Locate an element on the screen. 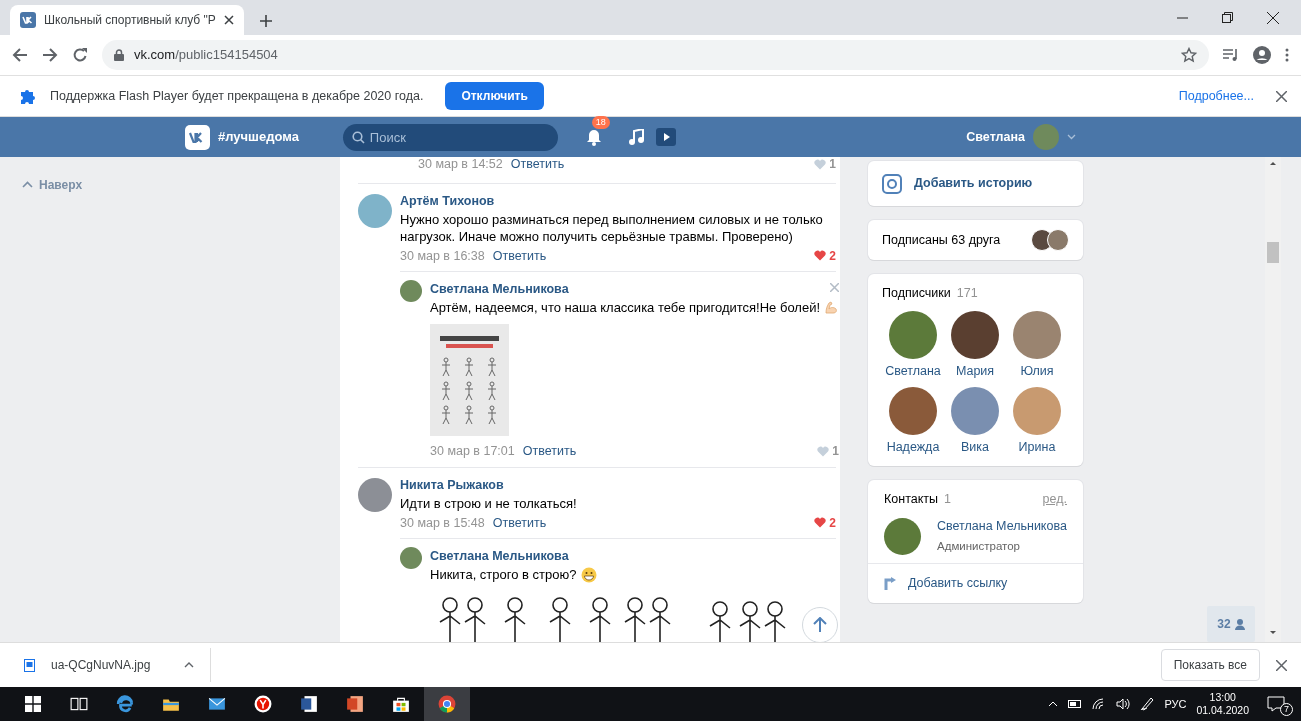 The image size is (1301, 721). section-title: Контакты is located at coordinates (911, 499).